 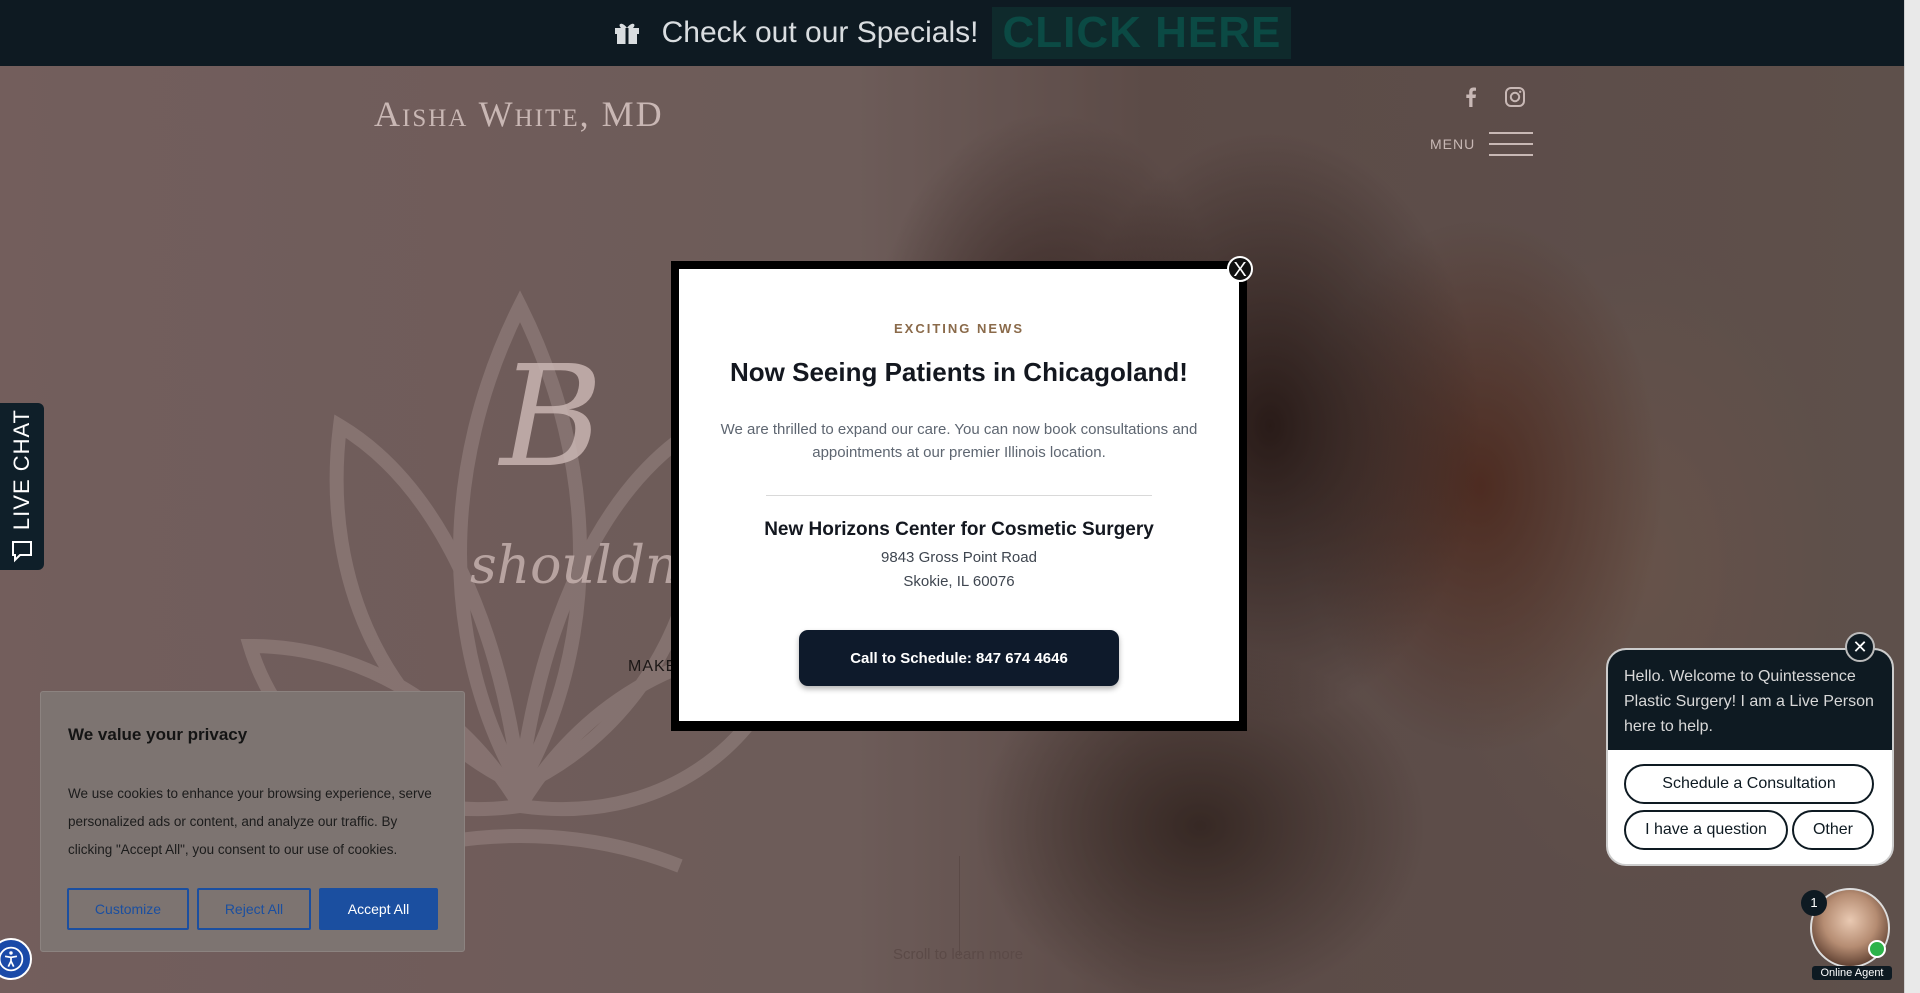 I want to click on hero-make-text: MAKE, so click(x=653, y=666).